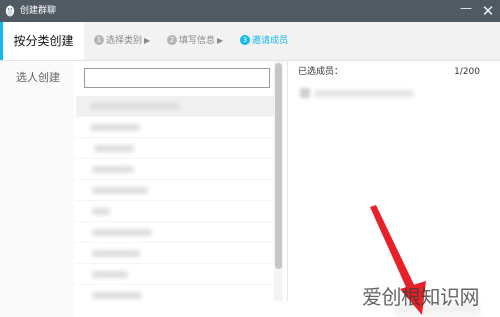 This screenshot has width=500, height=317. What do you see at coordinates (488, 11) in the screenshot?
I see `close-button: ✕` at bounding box center [488, 11].